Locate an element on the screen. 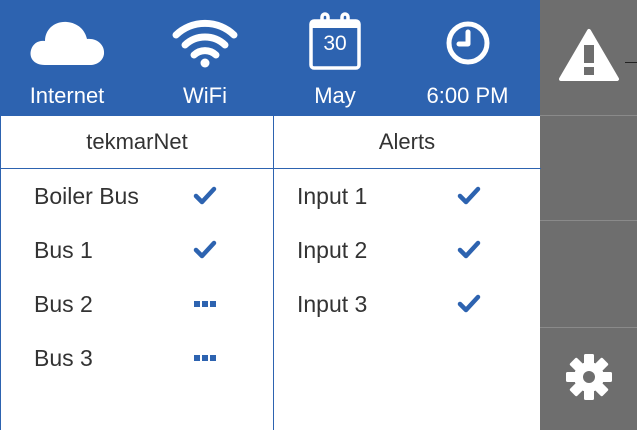 This screenshot has width=637, height=430. list-item-label: Bus 2 is located at coordinates (63, 304).